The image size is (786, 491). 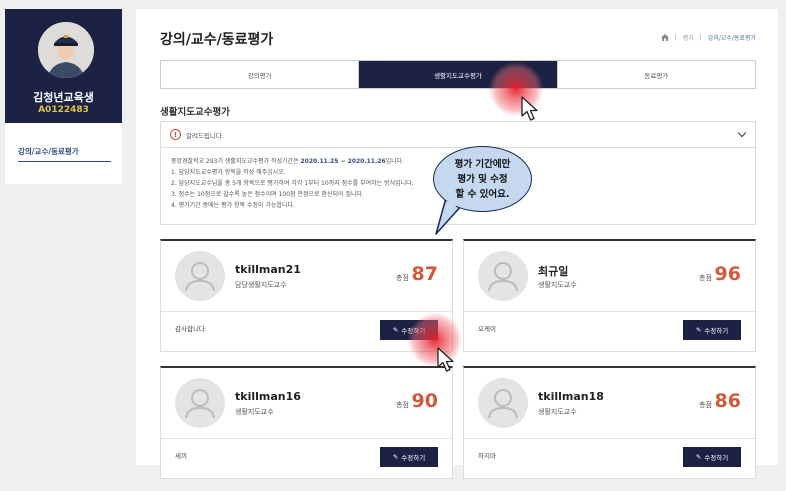 What do you see at coordinates (63, 110) in the screenshot?
I see `user-id: A0122483` at bounding box center [63, 110].